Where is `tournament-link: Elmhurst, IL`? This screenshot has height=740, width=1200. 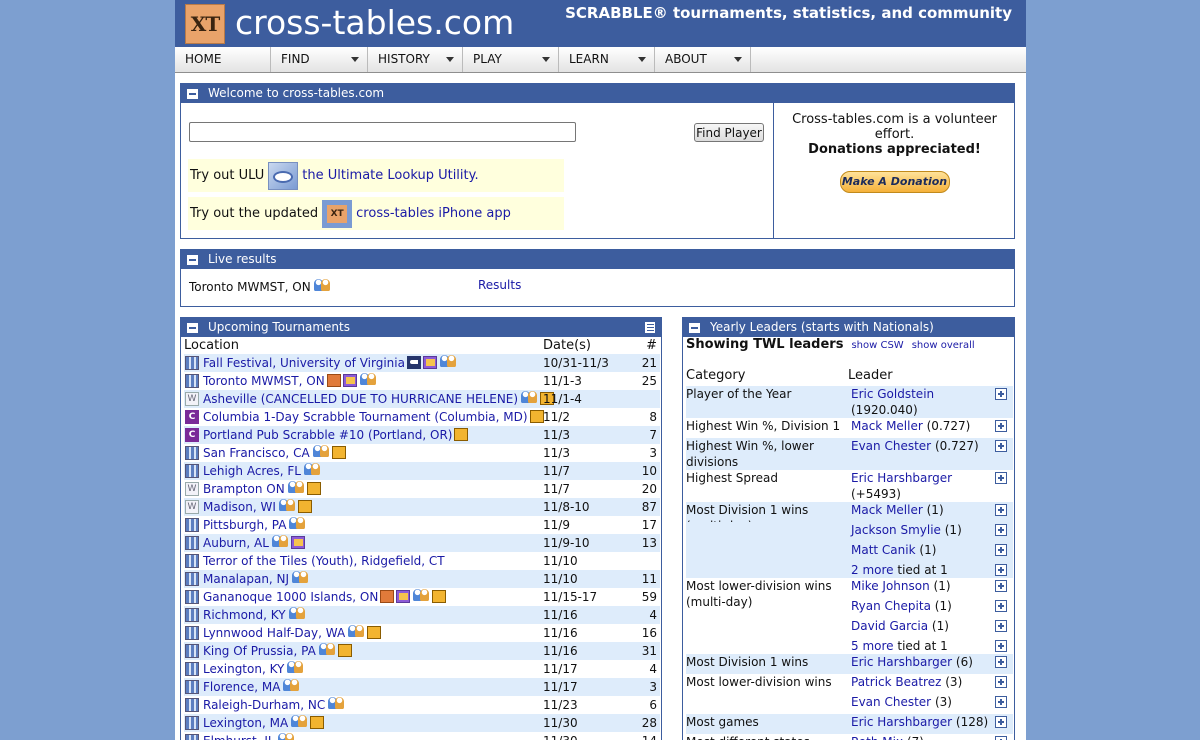 tournament-link: Elmhurst, IL is located at coordinates (239, 737).